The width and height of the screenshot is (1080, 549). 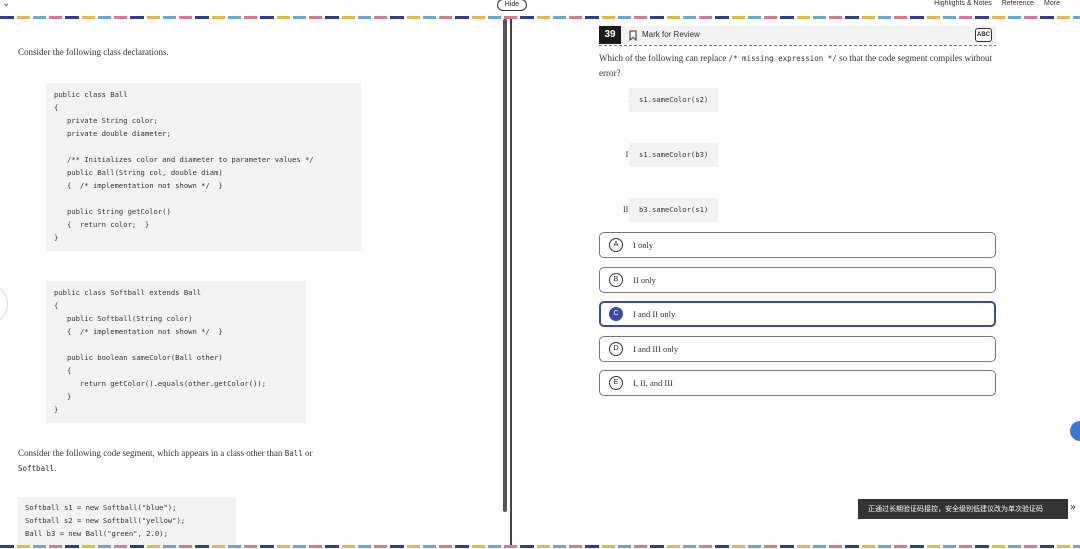 What do you see at coordinates (91, 94) in the screenshot?
I see `code-line: public class Ball` at bounding box center [91, 94].